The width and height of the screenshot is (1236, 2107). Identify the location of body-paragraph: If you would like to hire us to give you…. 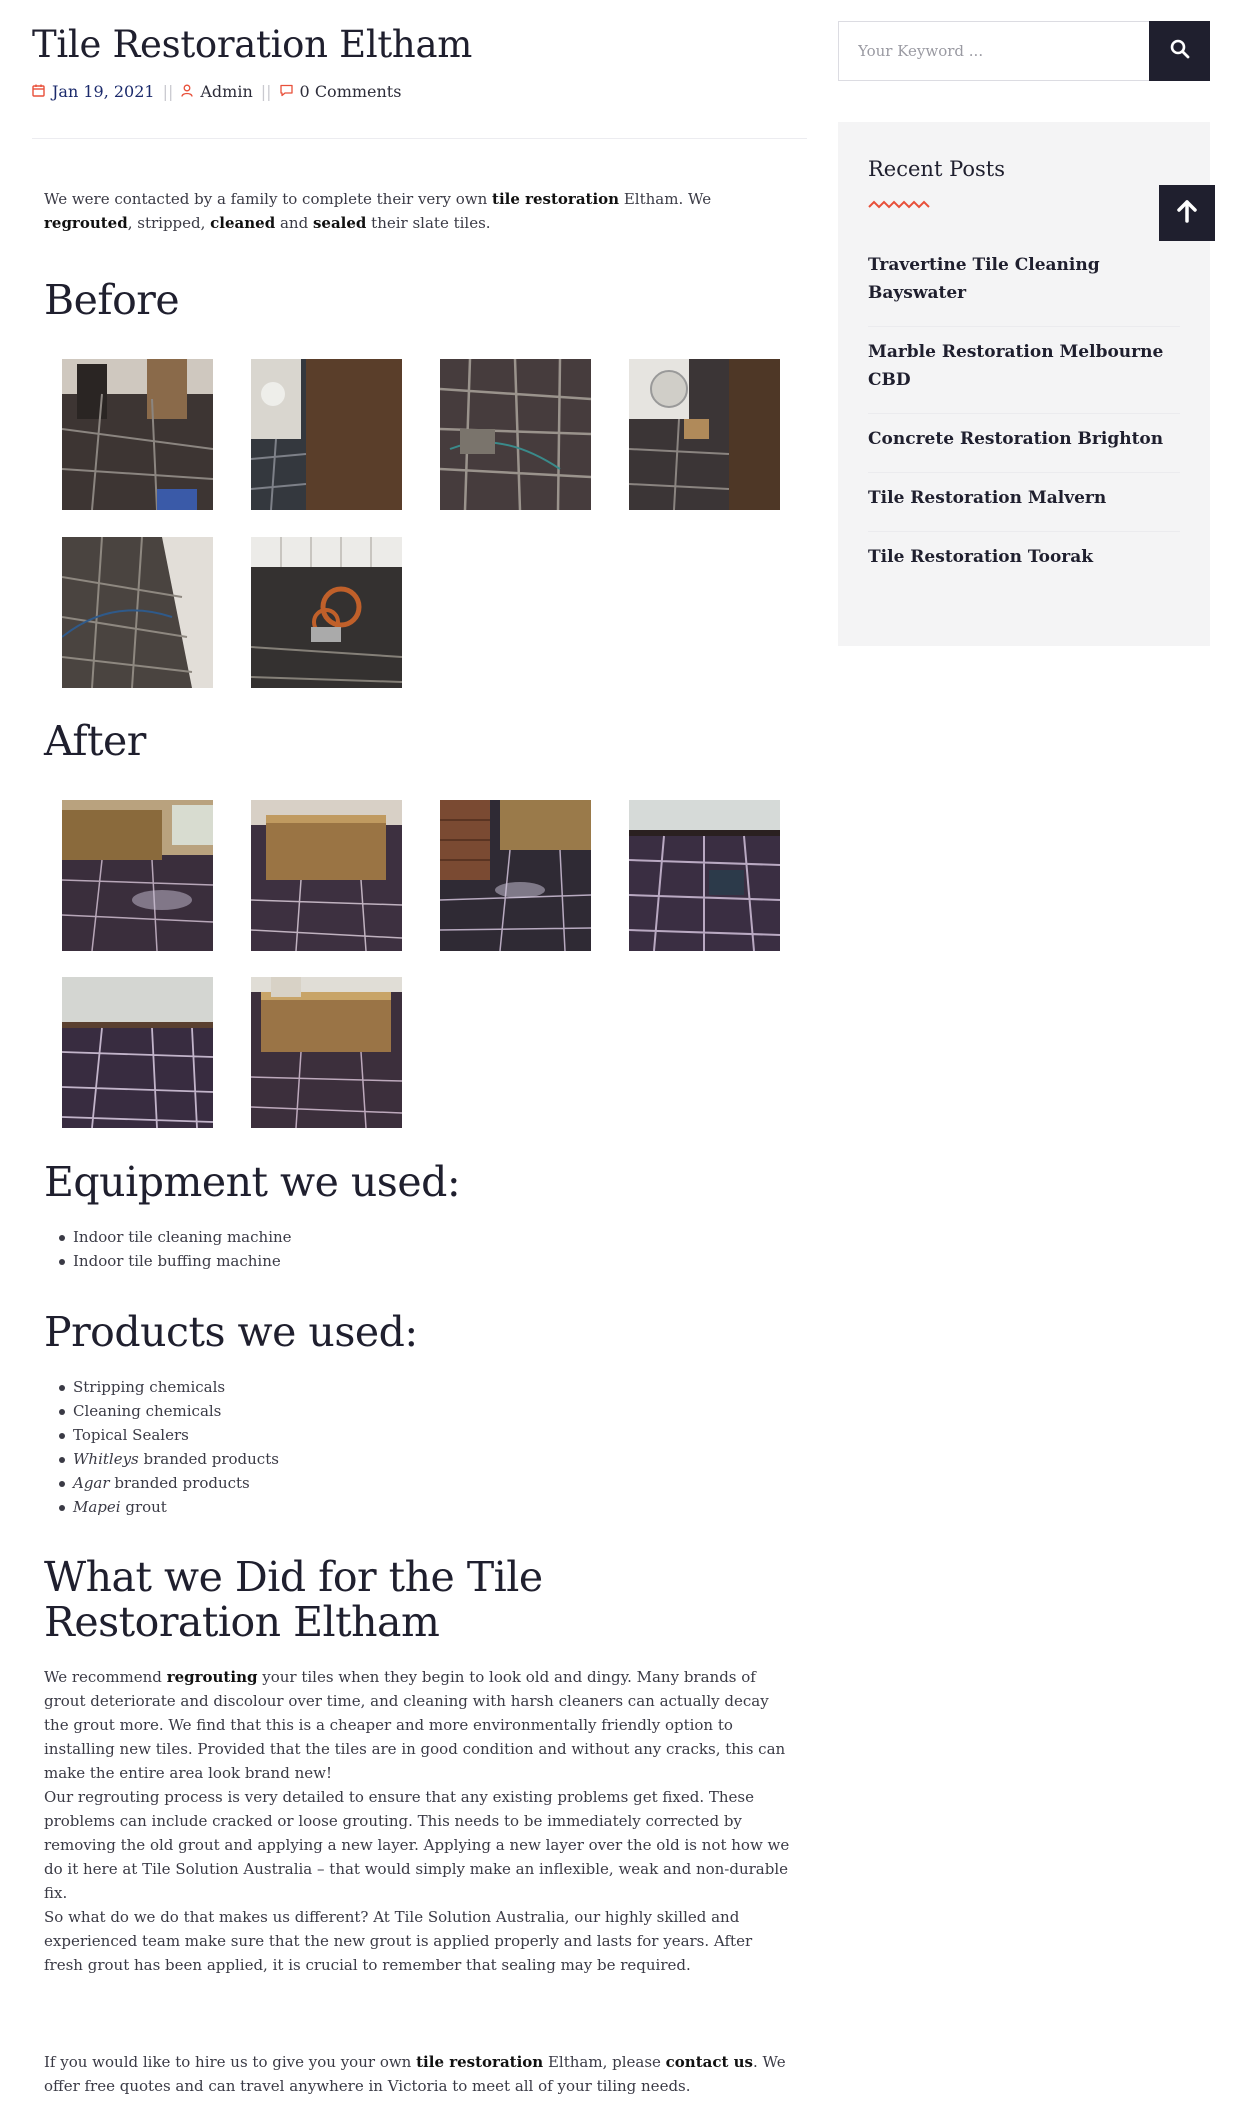
(415, 2074).